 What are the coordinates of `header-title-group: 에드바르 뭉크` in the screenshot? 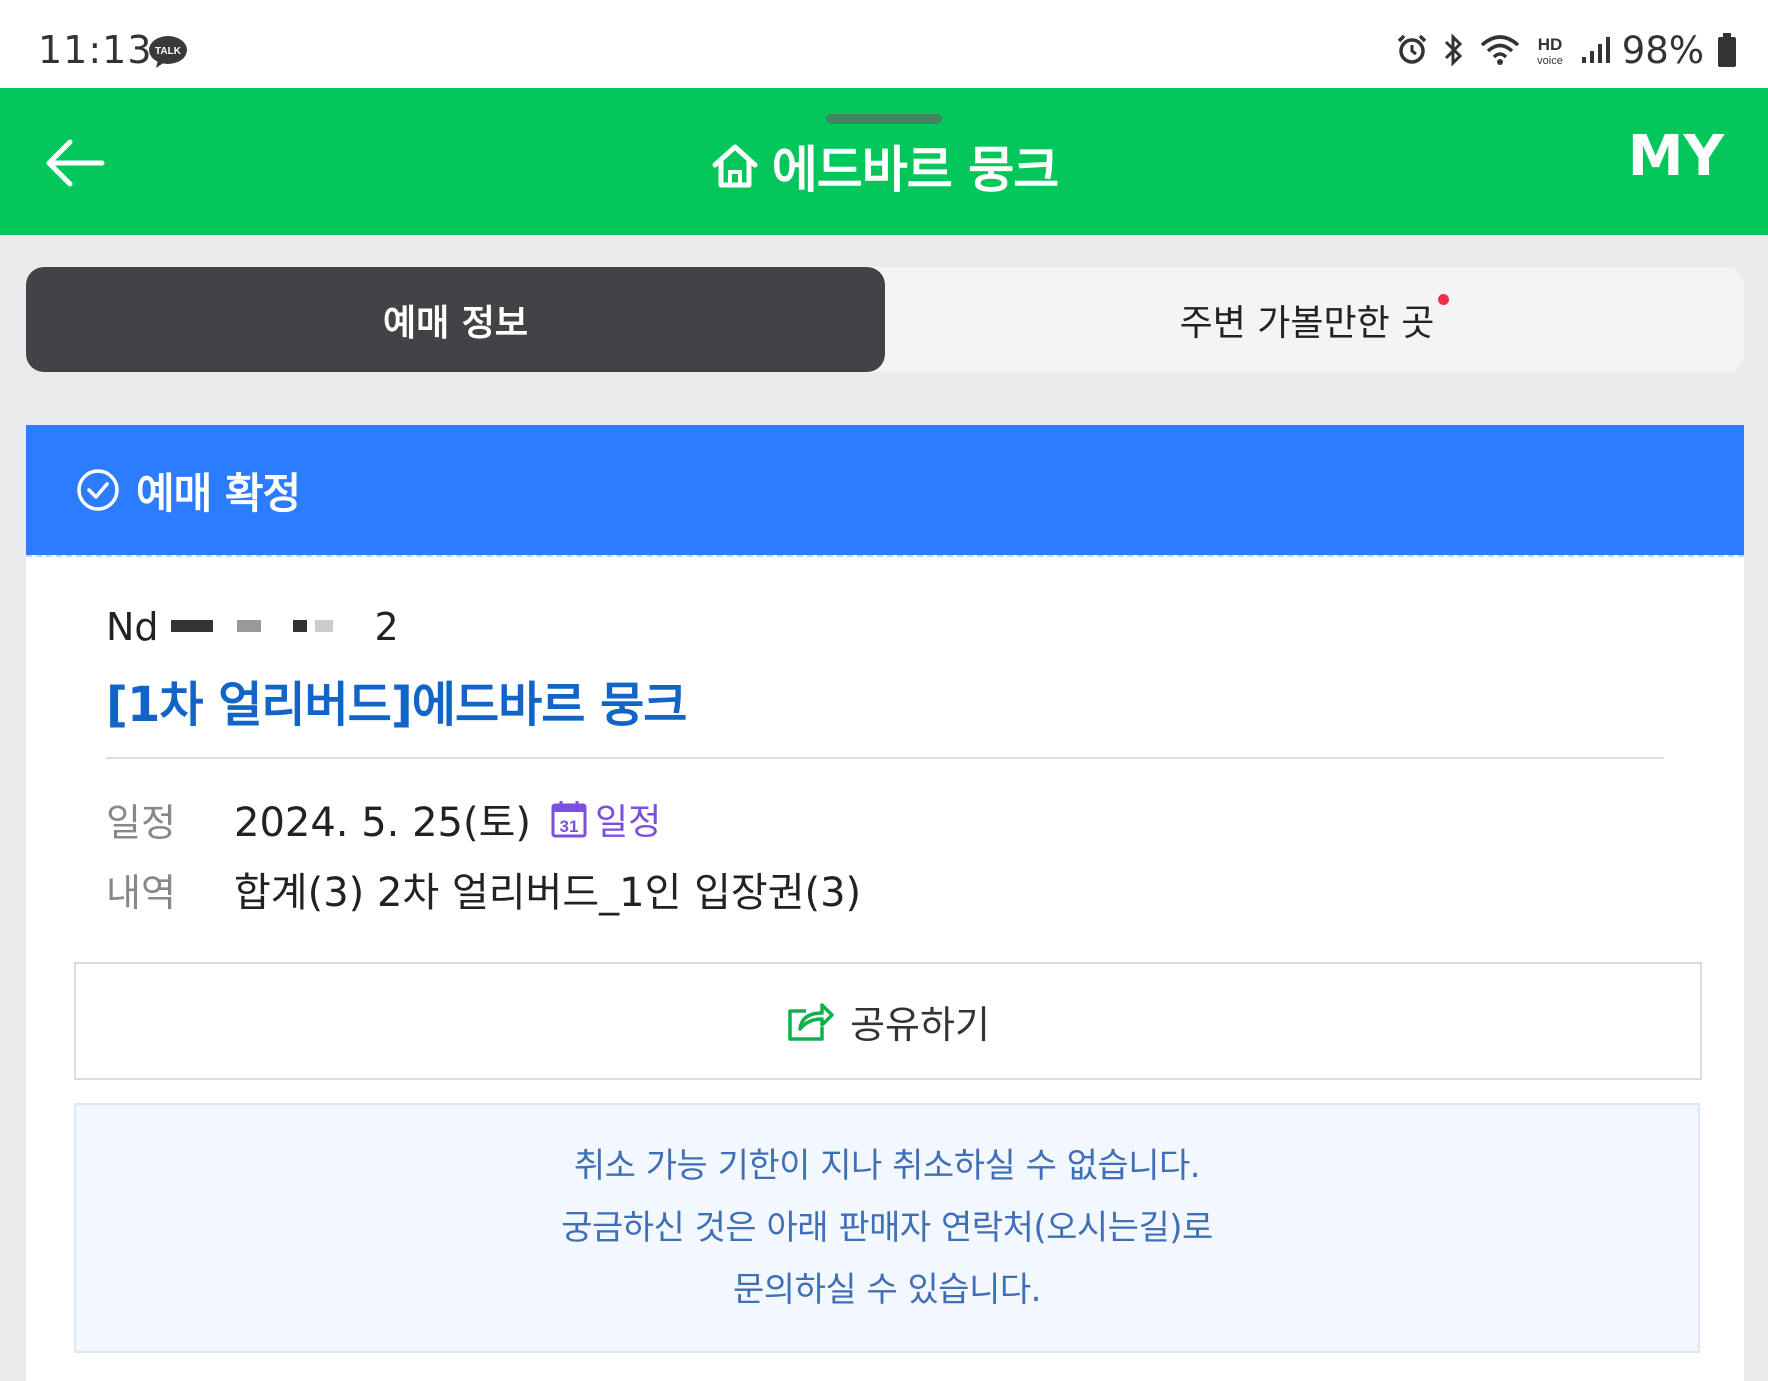 It's located at (884, 166).